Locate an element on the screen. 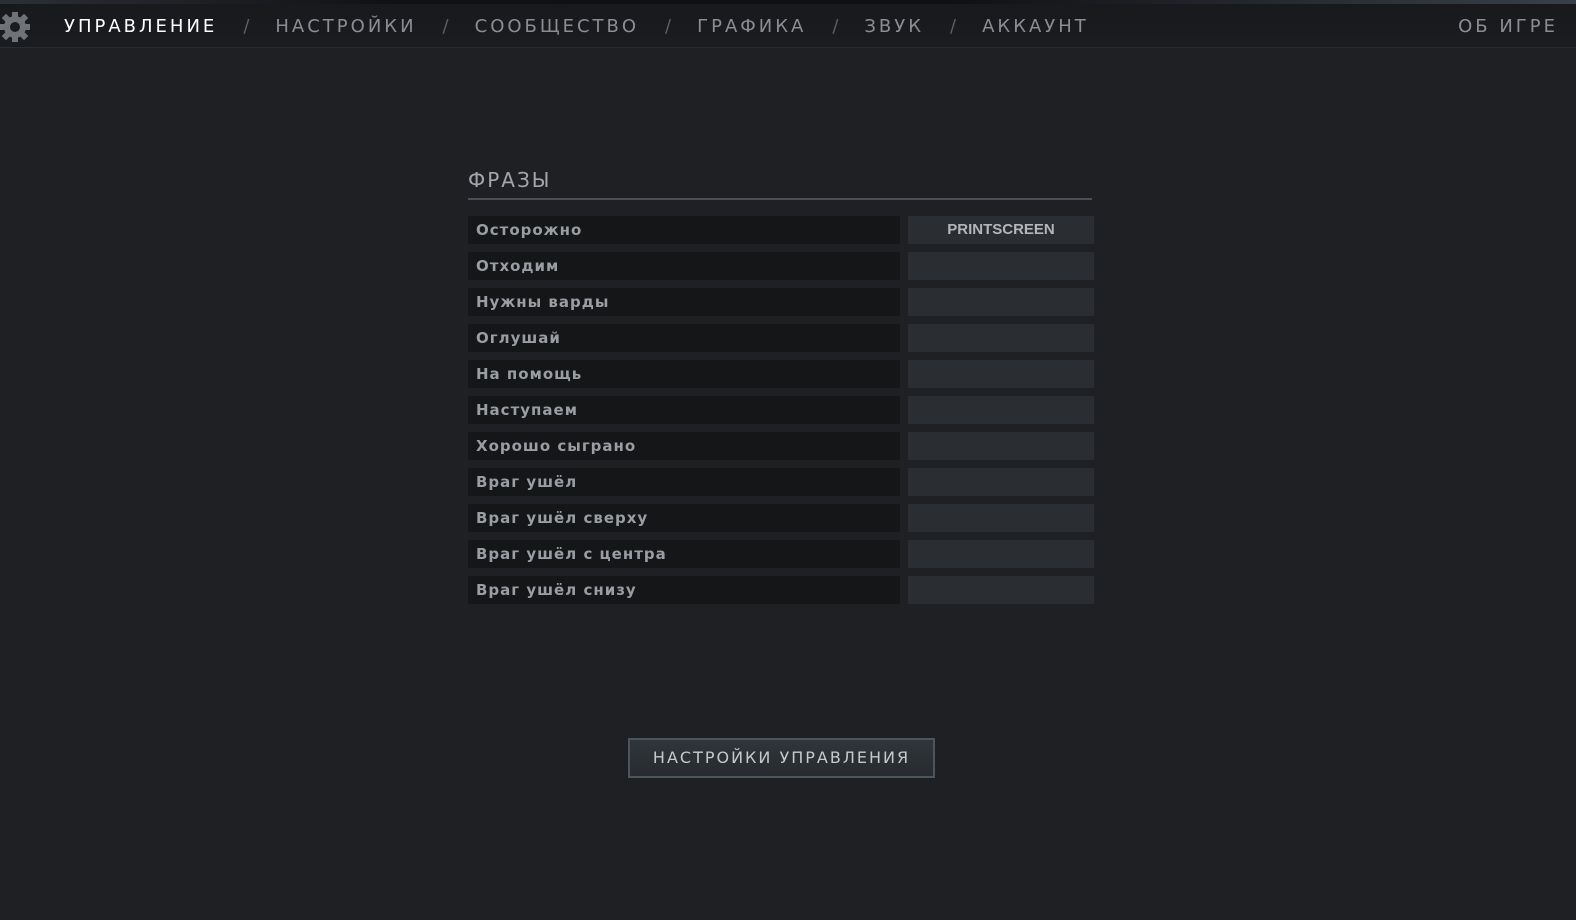  phrase-row: Враг ушёл снизу is located at coordinates (781, 590).